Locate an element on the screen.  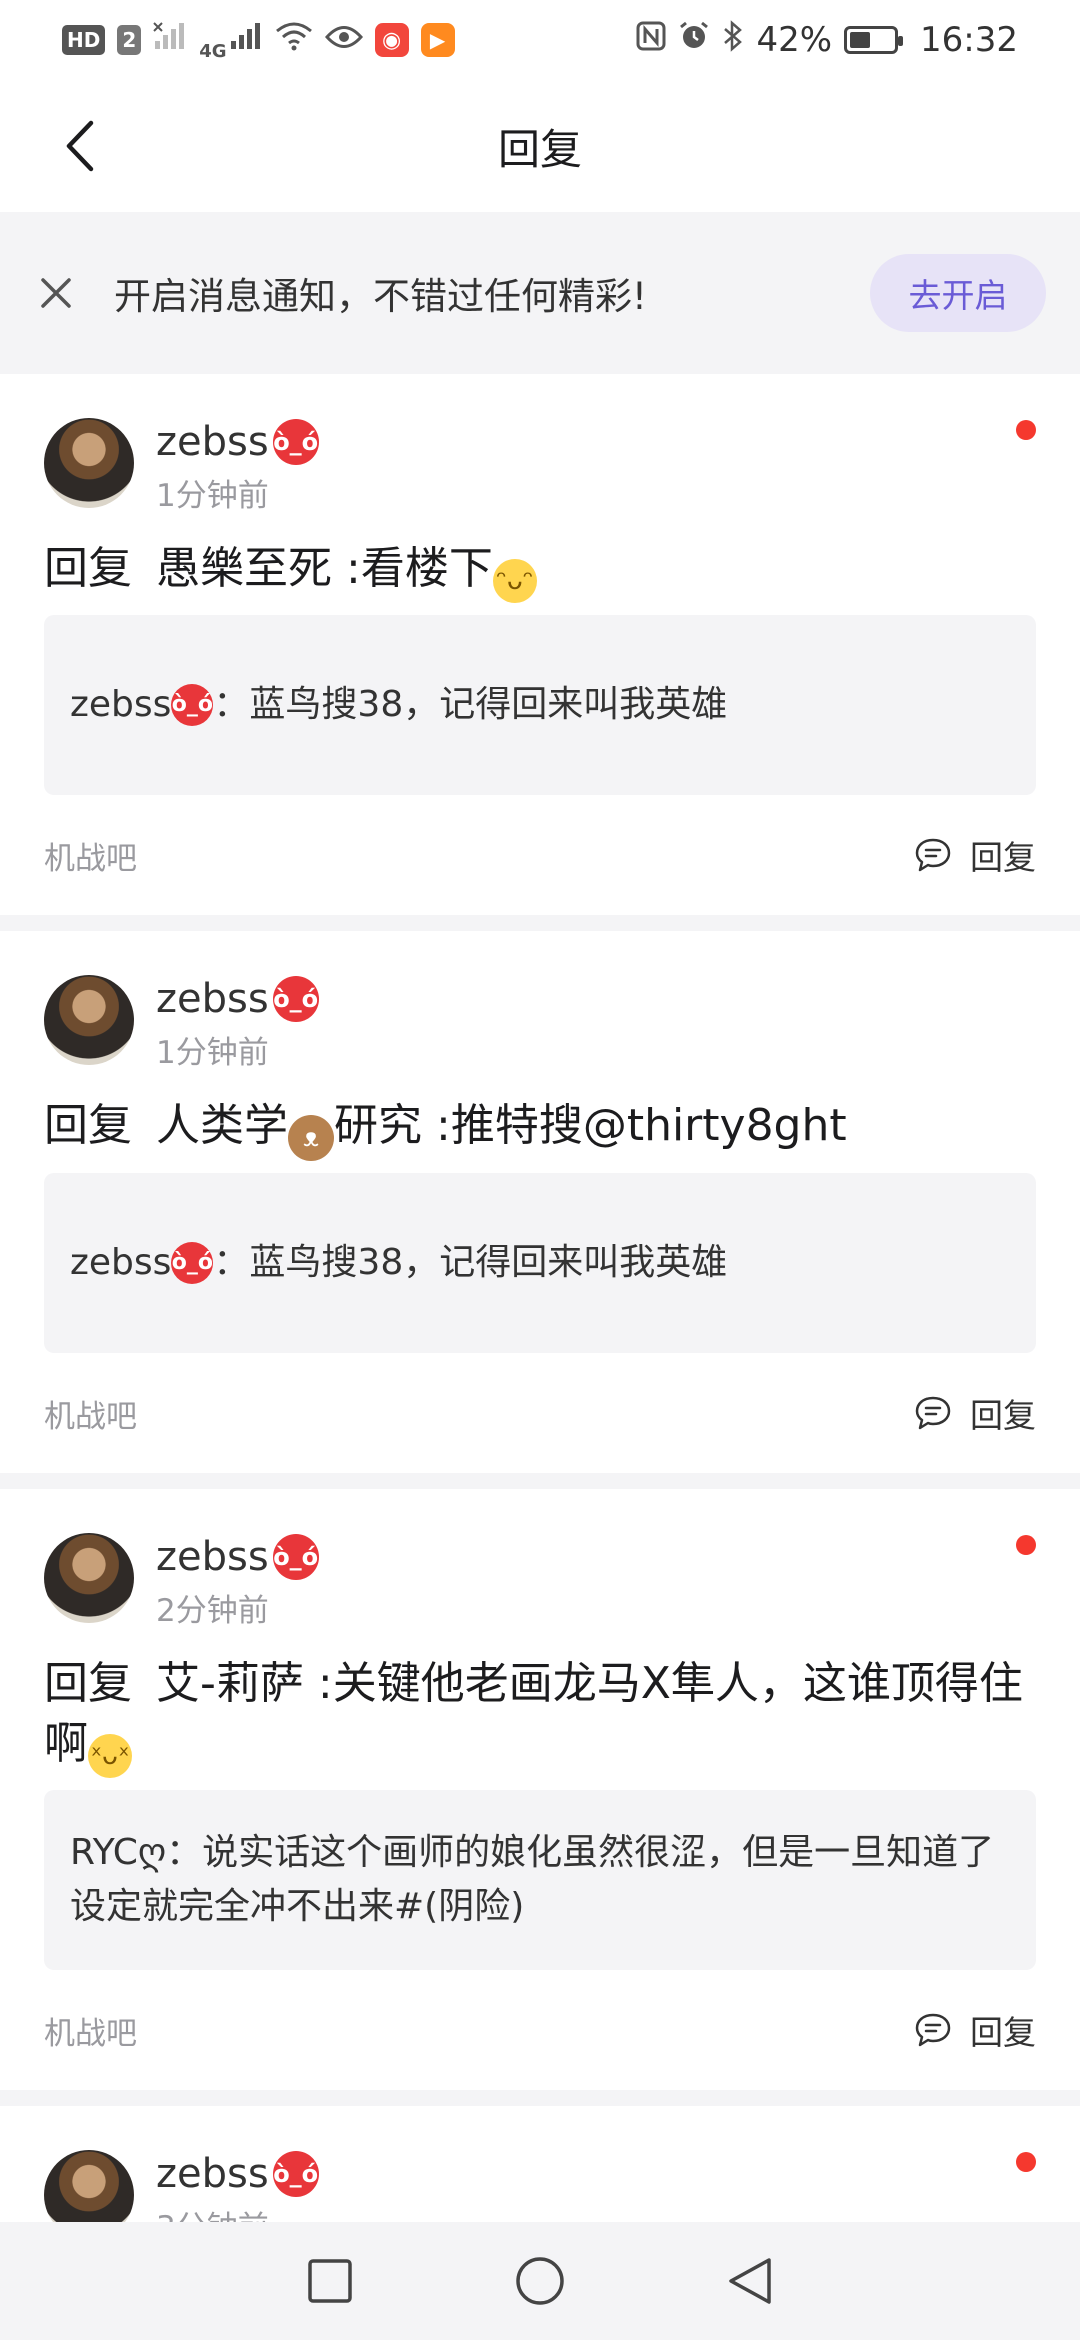
notification-banner: 开启消息通知，不错过任何精彩! 去开启 is located at coordinates (540, 293).